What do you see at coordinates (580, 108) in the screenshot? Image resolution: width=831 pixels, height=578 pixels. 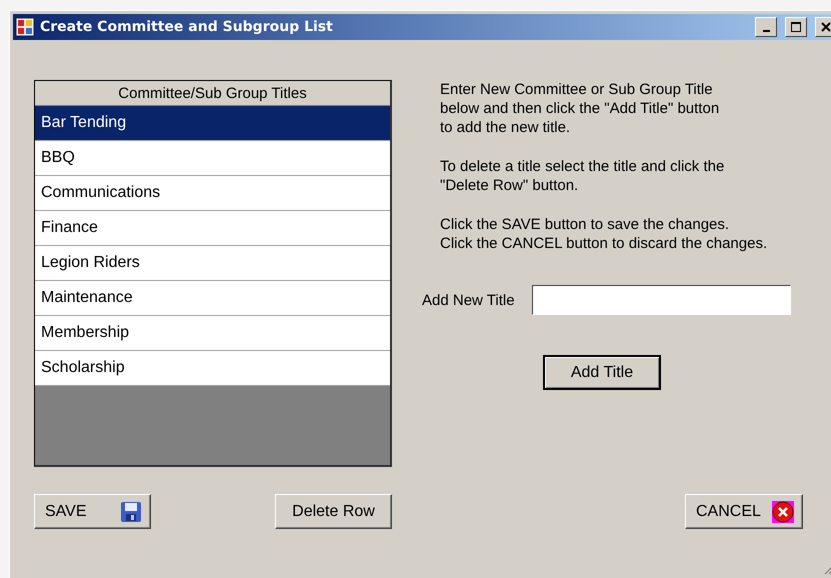 I see `instruction-text: Enter New Committee or Sub Group Title below and then click the "Add Title" button to add the new title.` at bounding box center [580, 108].